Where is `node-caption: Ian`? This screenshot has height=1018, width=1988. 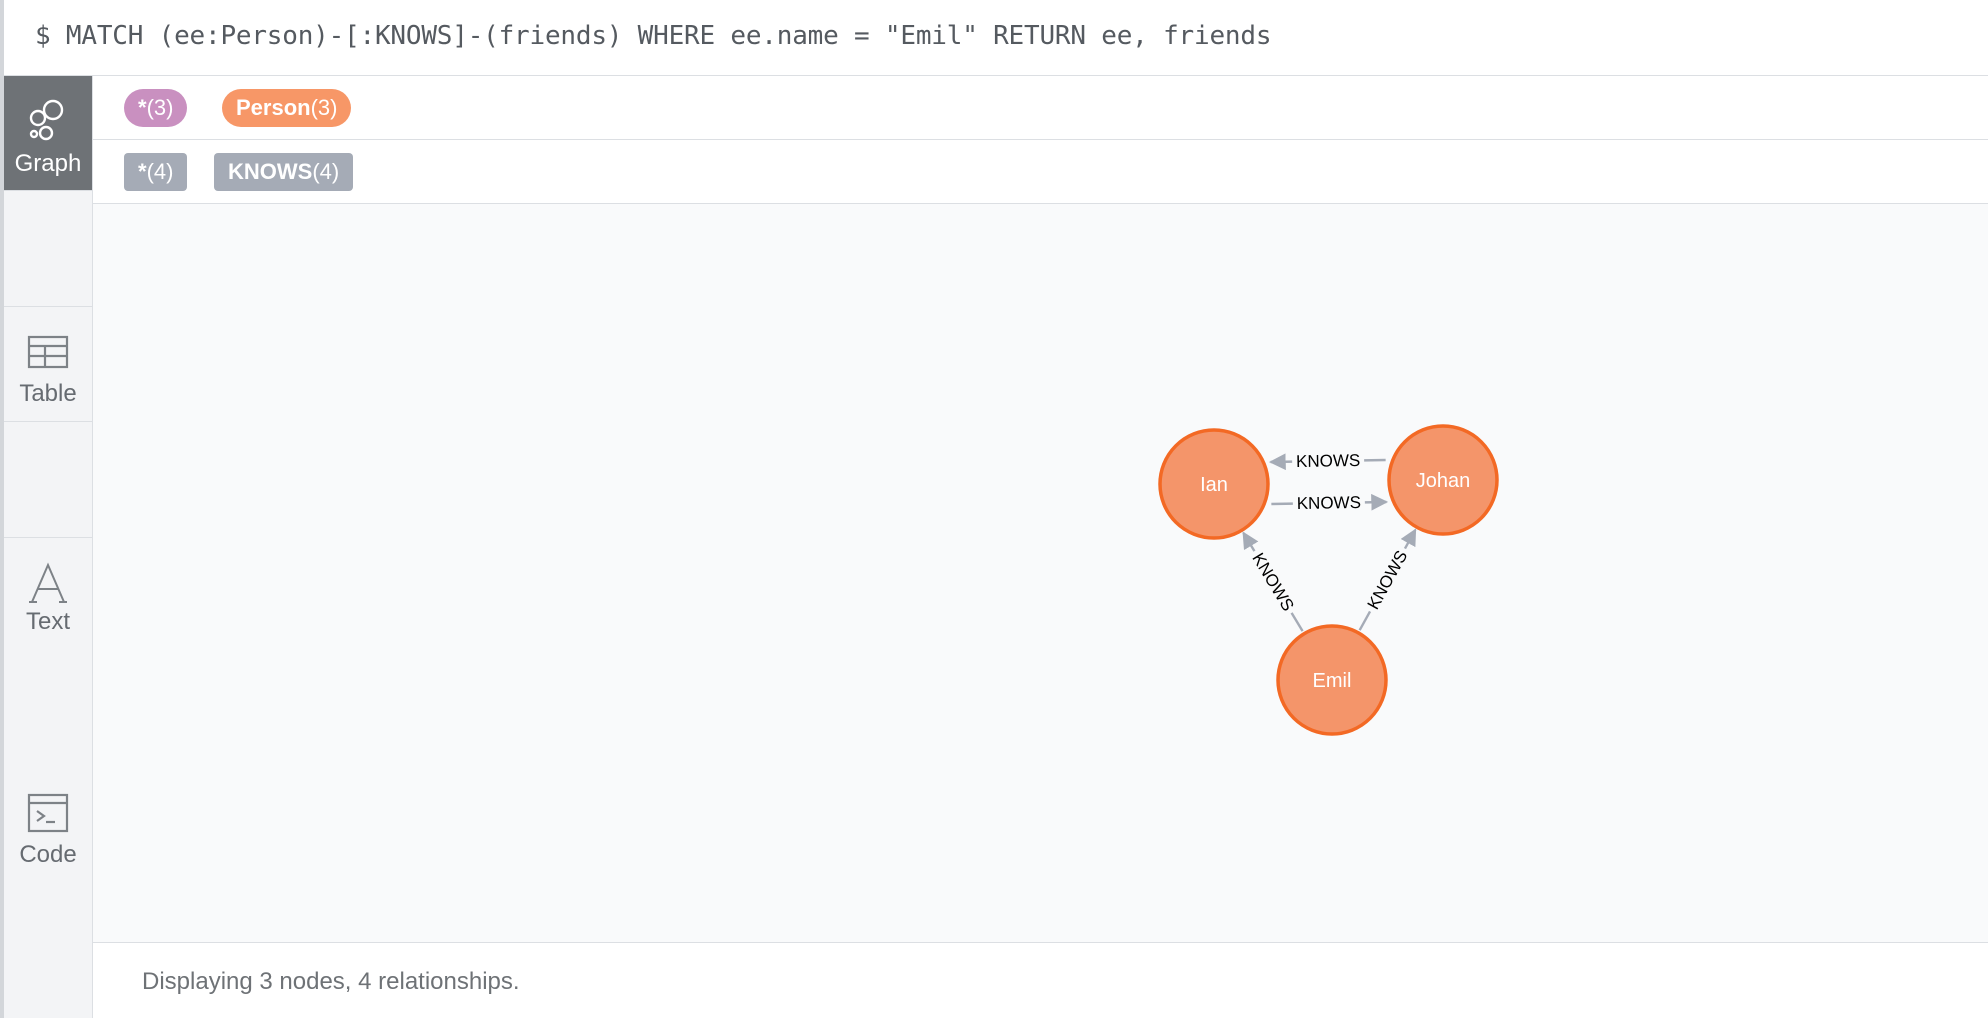
node-caption: Ian is located at coordinates (1214, 485).